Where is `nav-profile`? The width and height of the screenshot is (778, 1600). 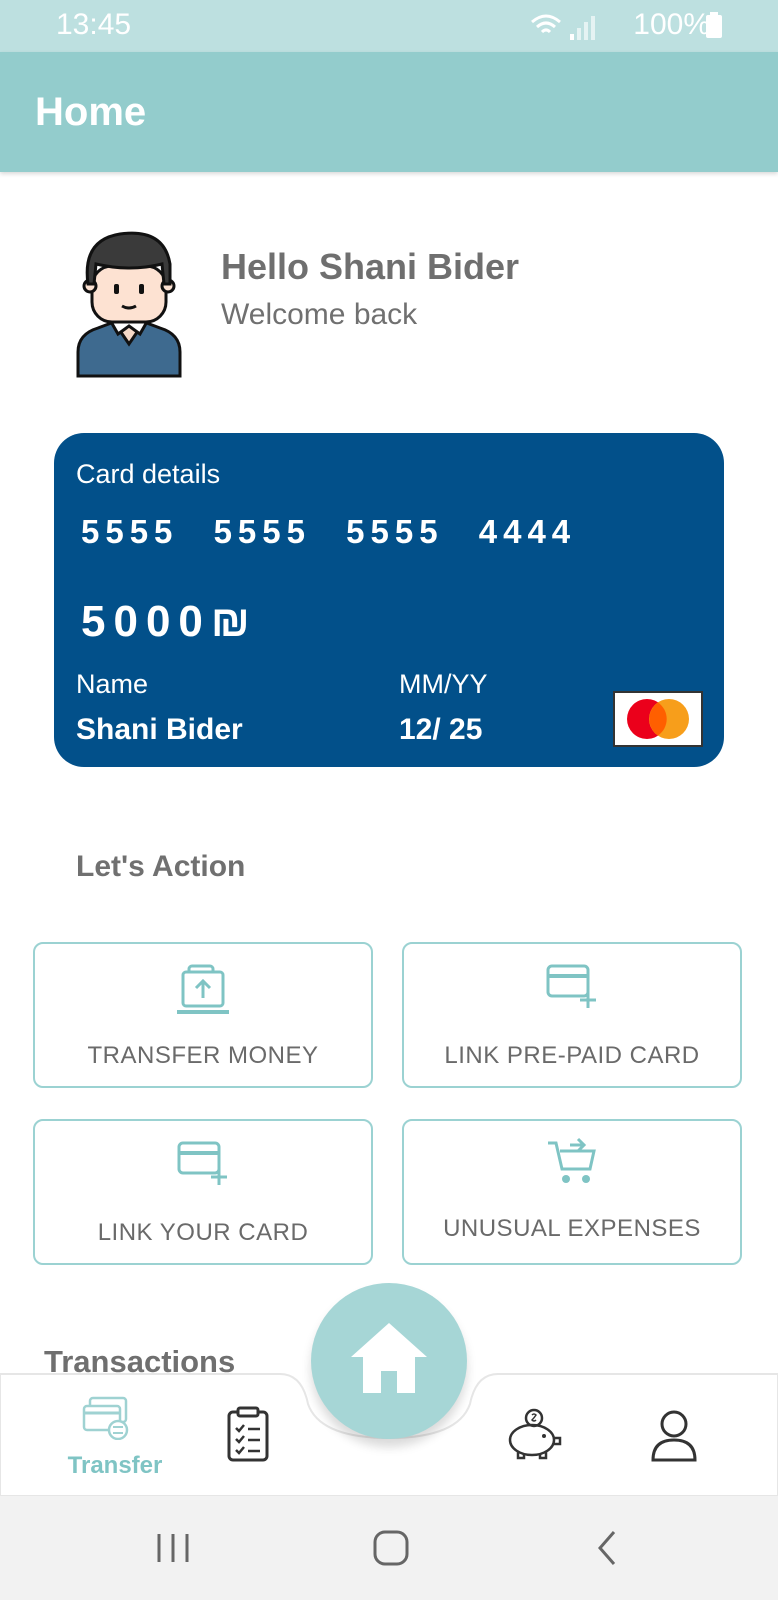
nav-profile is located at coordinates (674, 1435).